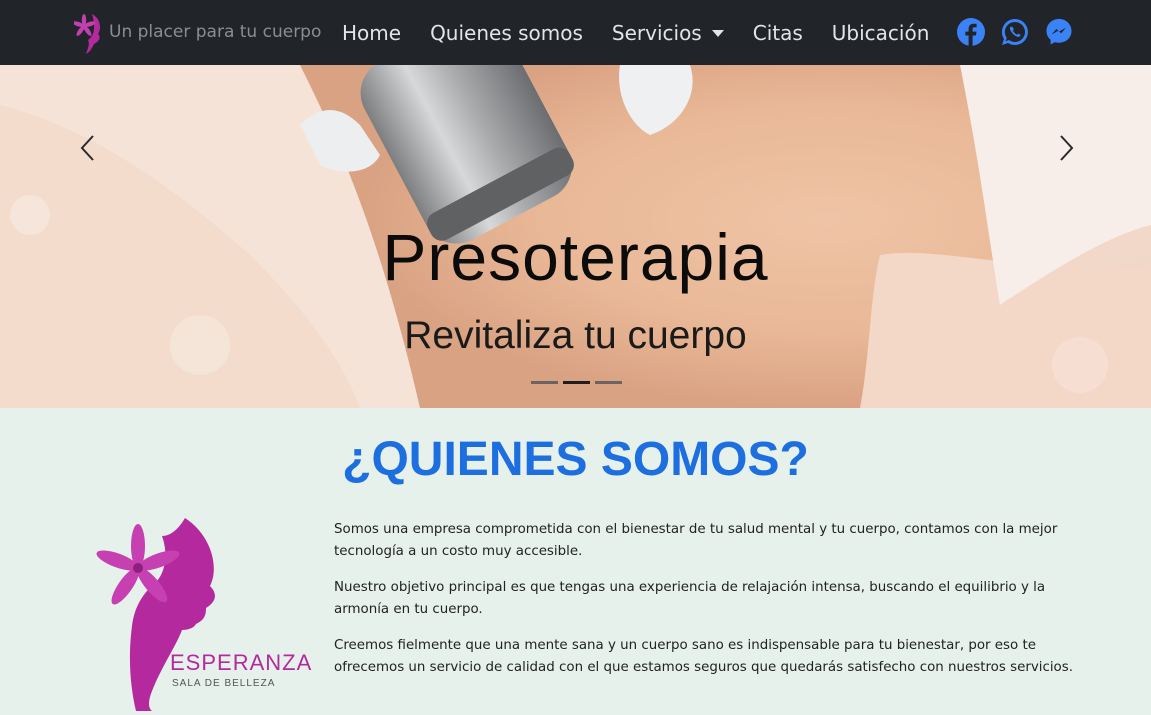 The image size is (1151, 715). Describe the element at coordinates (717, 33) in the screenshot. I see `caret-down-icon` at that location.